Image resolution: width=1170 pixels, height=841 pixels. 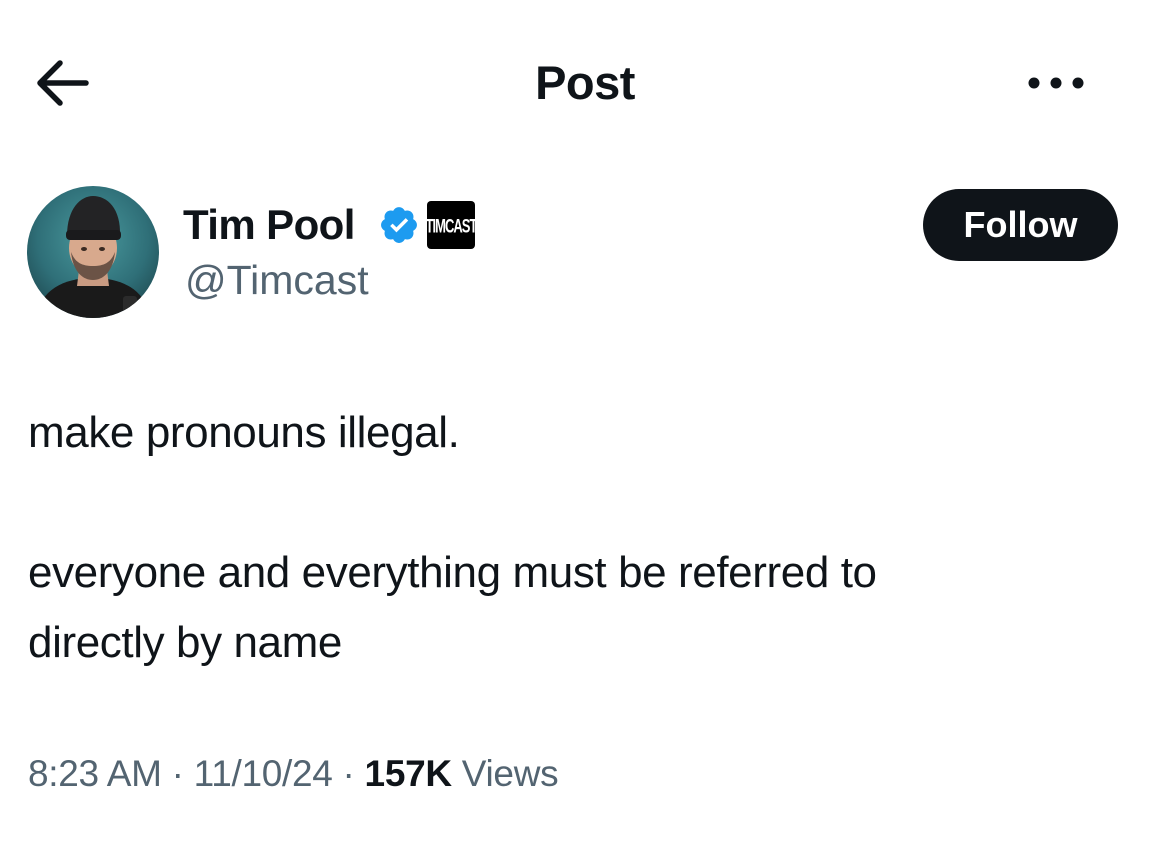 I want to click on page-title: Post, so click(x=585, y=82).